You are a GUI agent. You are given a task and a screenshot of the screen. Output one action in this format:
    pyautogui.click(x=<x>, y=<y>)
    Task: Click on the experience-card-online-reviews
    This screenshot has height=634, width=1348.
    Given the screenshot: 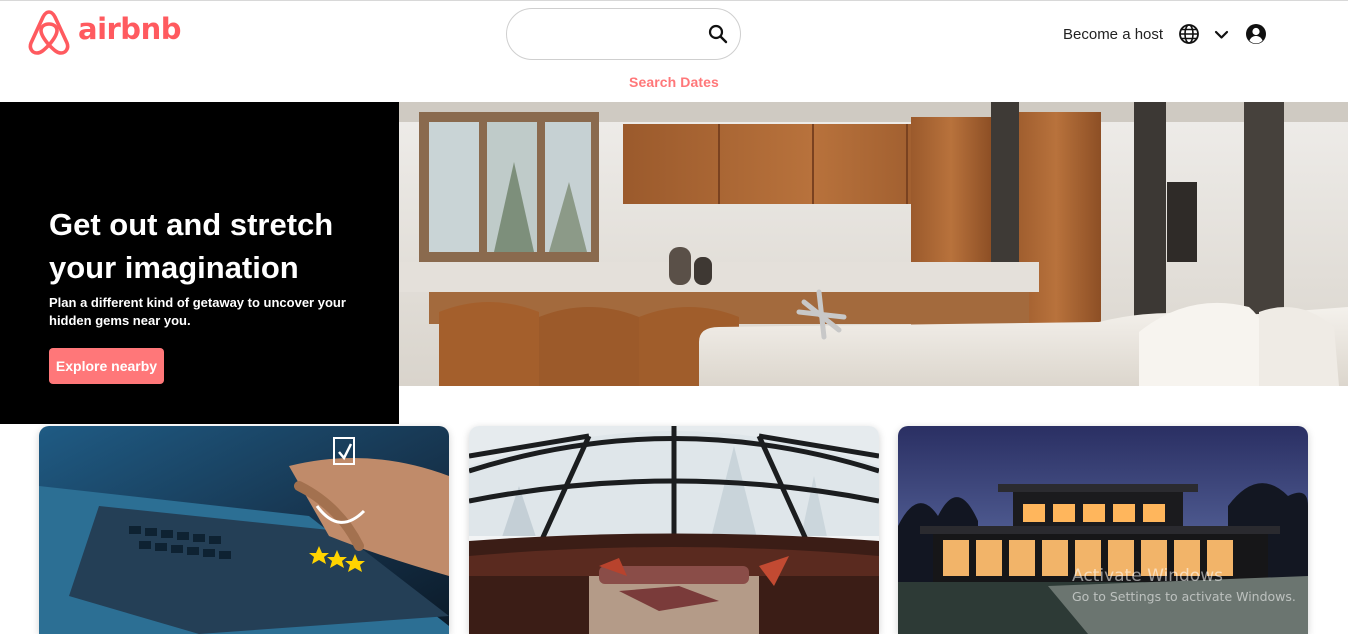 What is the action you would take?
    pyautogui.click(x=244, y=530)
    